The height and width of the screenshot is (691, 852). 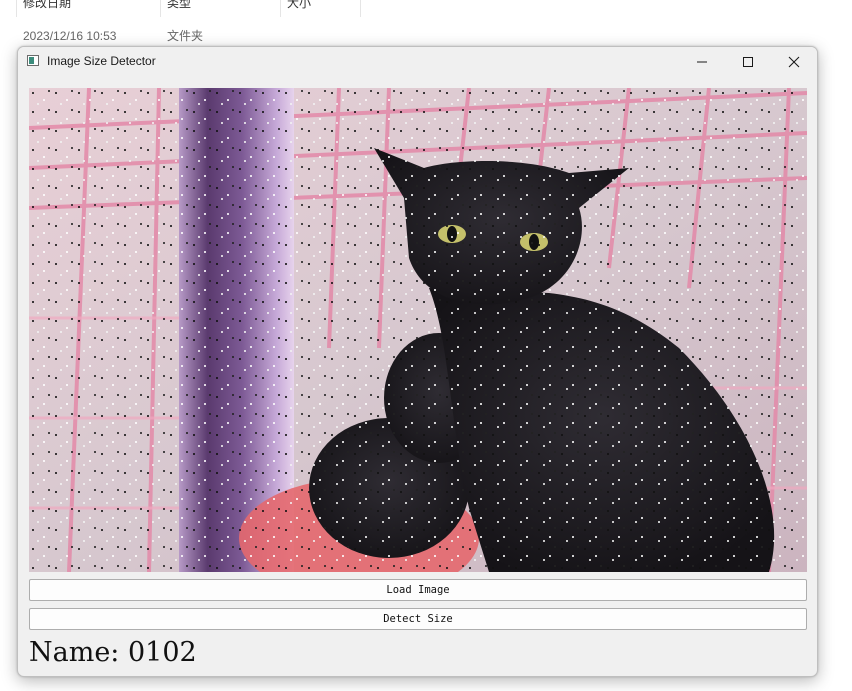 I want to click on close-icon, so click(x=794, y=62).